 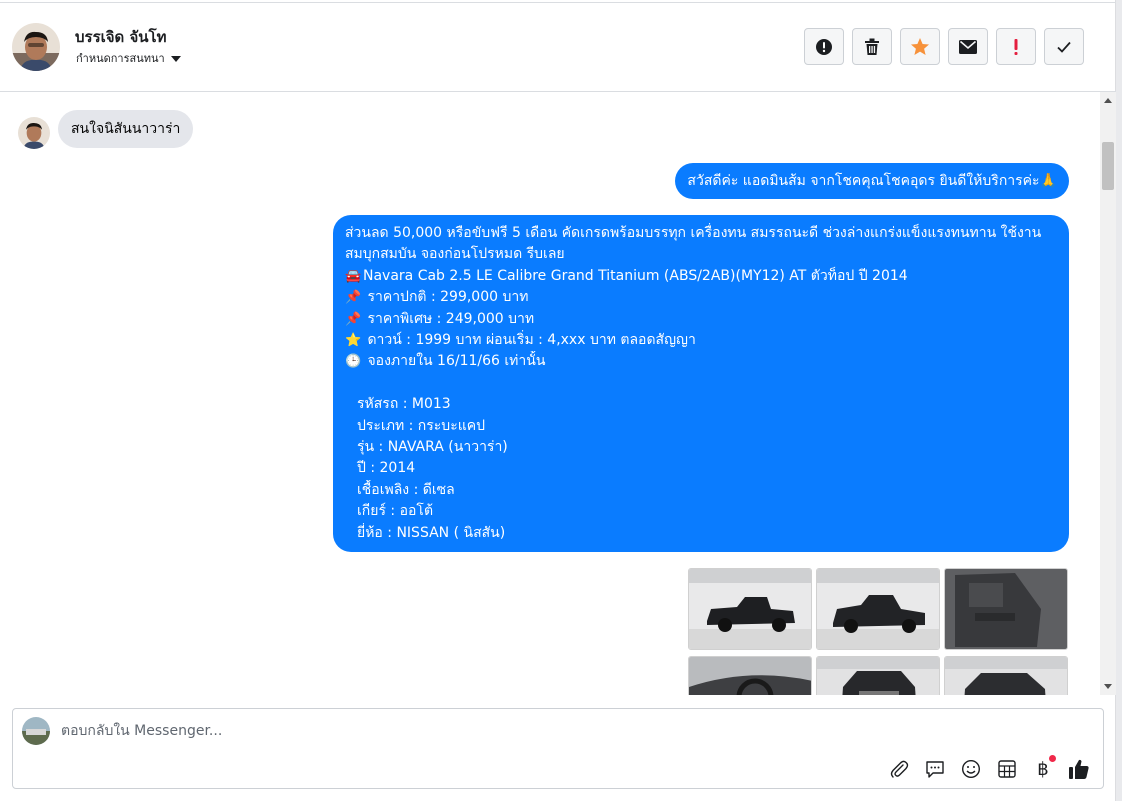 I want to click on reply-composer: ฿, so click(x=558, y=748).